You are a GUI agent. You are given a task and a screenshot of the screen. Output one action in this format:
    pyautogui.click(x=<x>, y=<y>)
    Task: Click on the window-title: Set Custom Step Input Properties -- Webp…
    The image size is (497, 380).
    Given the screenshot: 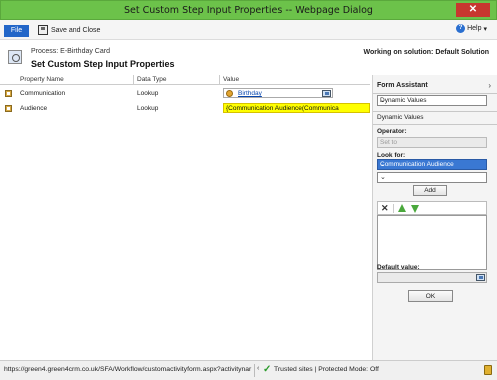 What is the action you would take?
    pyautogui.click(x=248, y=10)
    